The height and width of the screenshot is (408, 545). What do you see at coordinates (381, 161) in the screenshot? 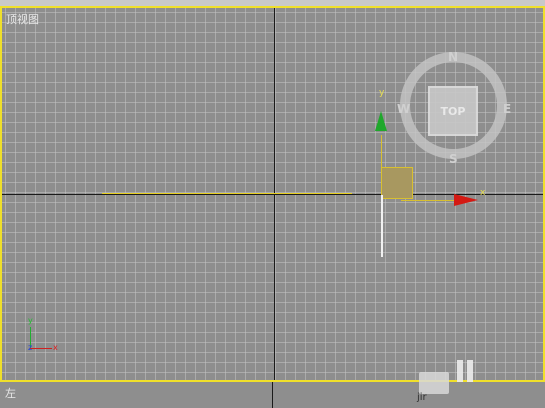
I see `gizmo-y-line` at bounding box center [381, 161].